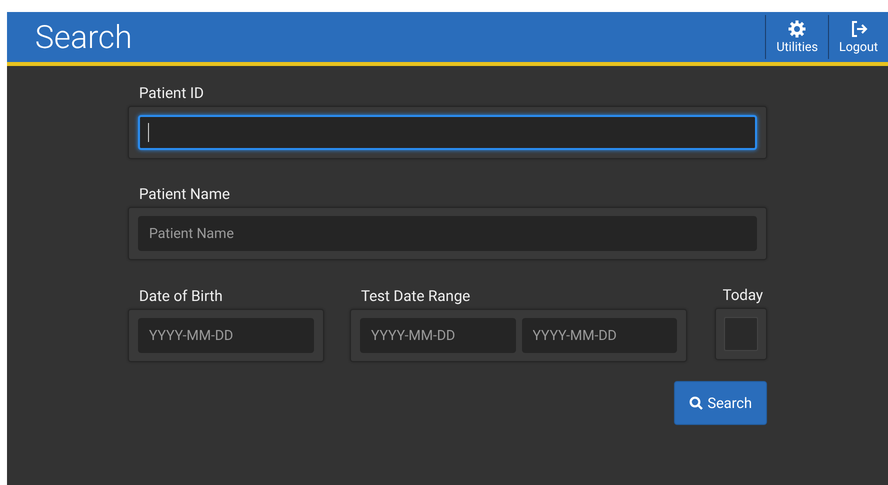 This screenshot has height=485, width=888. What do you see at coordinates (599, 335) in the screenshot?
I see `end-date-field: YYYY-MM-DD` at bounding box center [599, 335].